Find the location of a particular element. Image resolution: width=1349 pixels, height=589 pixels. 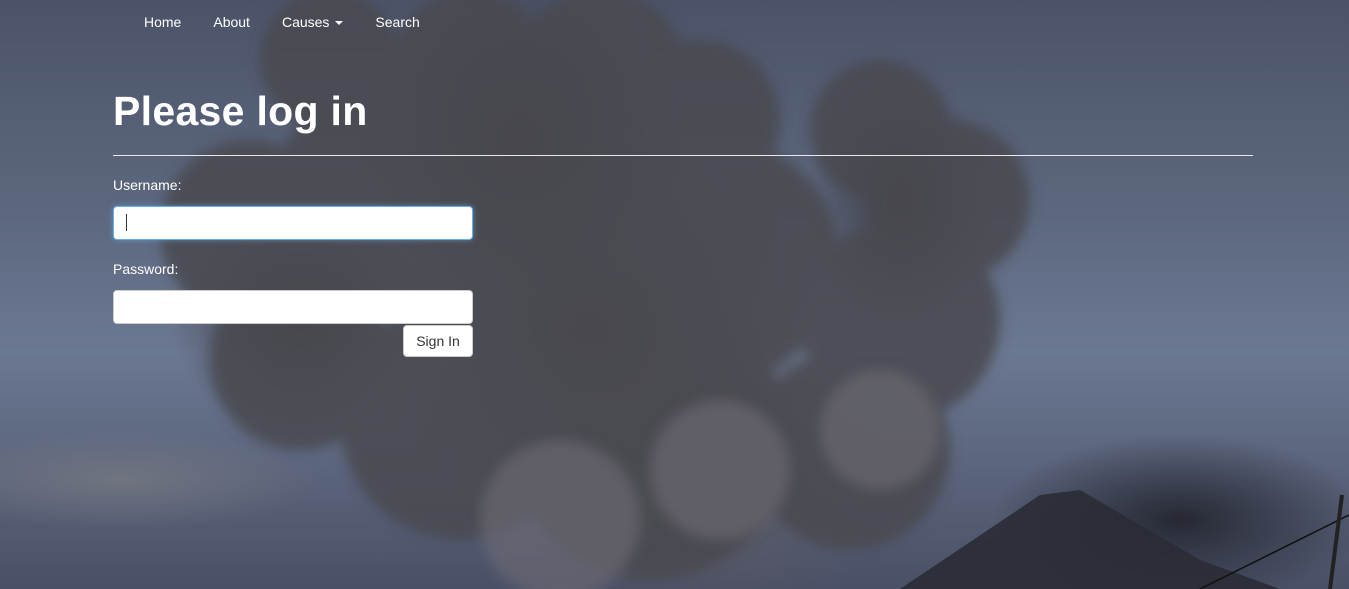

nav-home-label: Home is located at coordinates (163, 22).